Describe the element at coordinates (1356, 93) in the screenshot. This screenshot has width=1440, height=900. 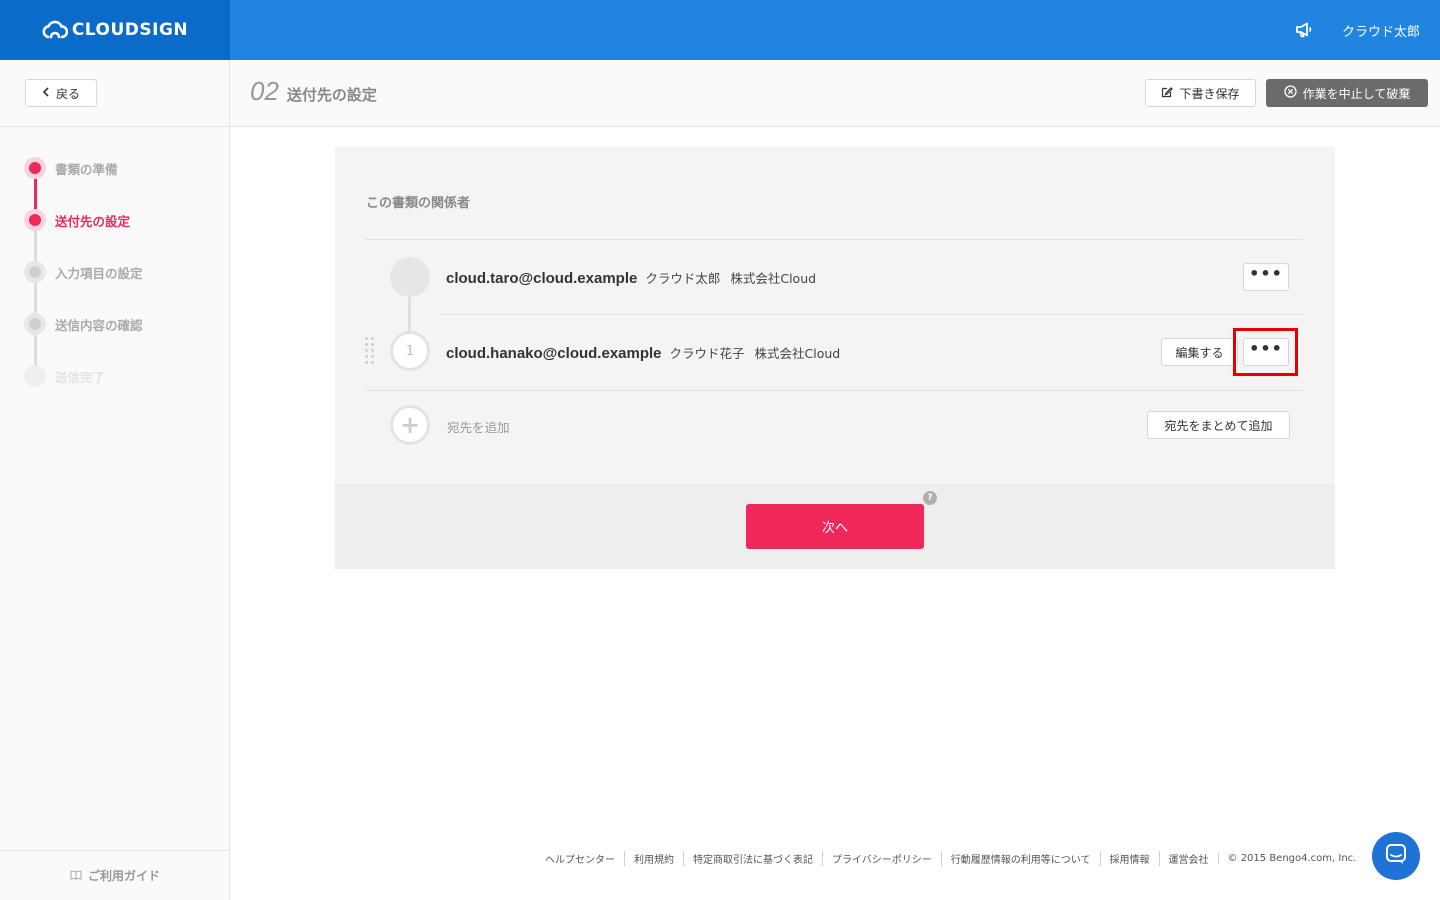
I see `abort-label: 作業を中止して破棄` at that location.